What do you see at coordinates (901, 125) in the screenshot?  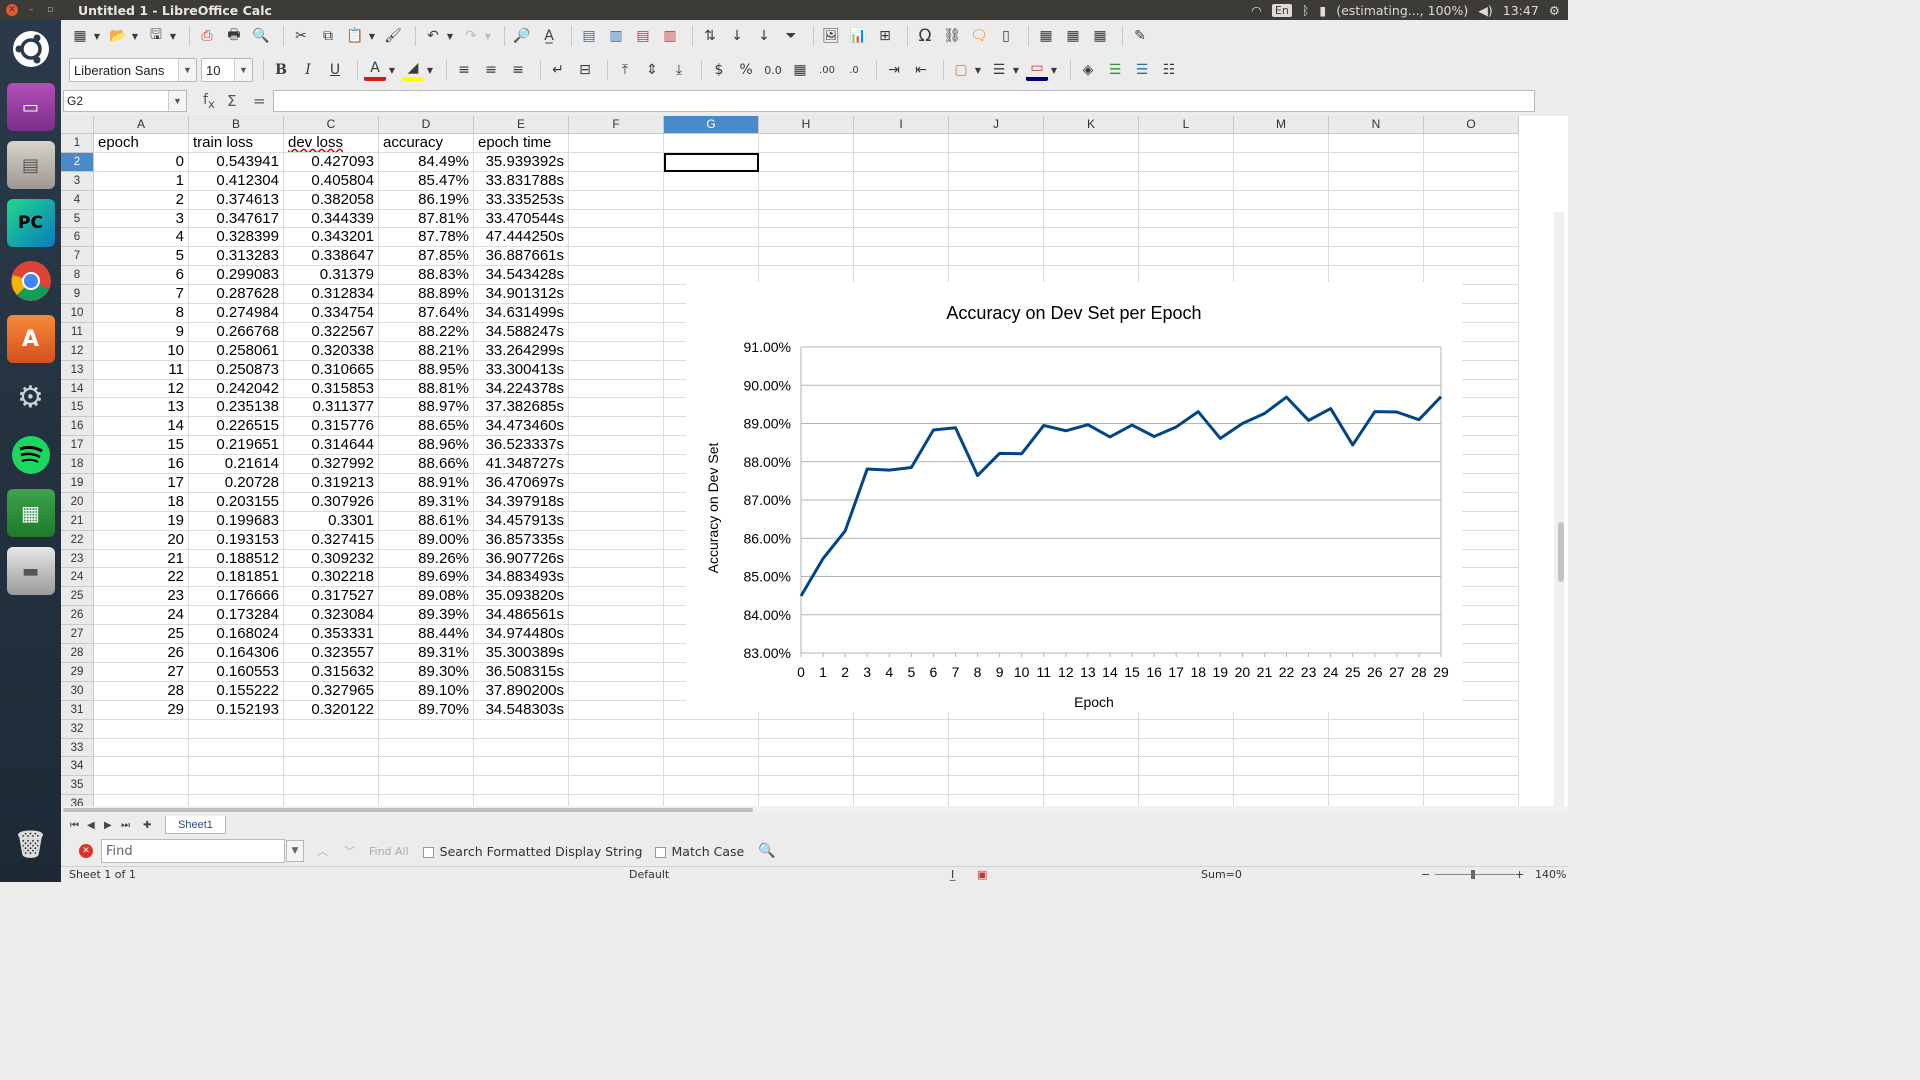 I see `column-header: I` at bounding box center [901, 125].